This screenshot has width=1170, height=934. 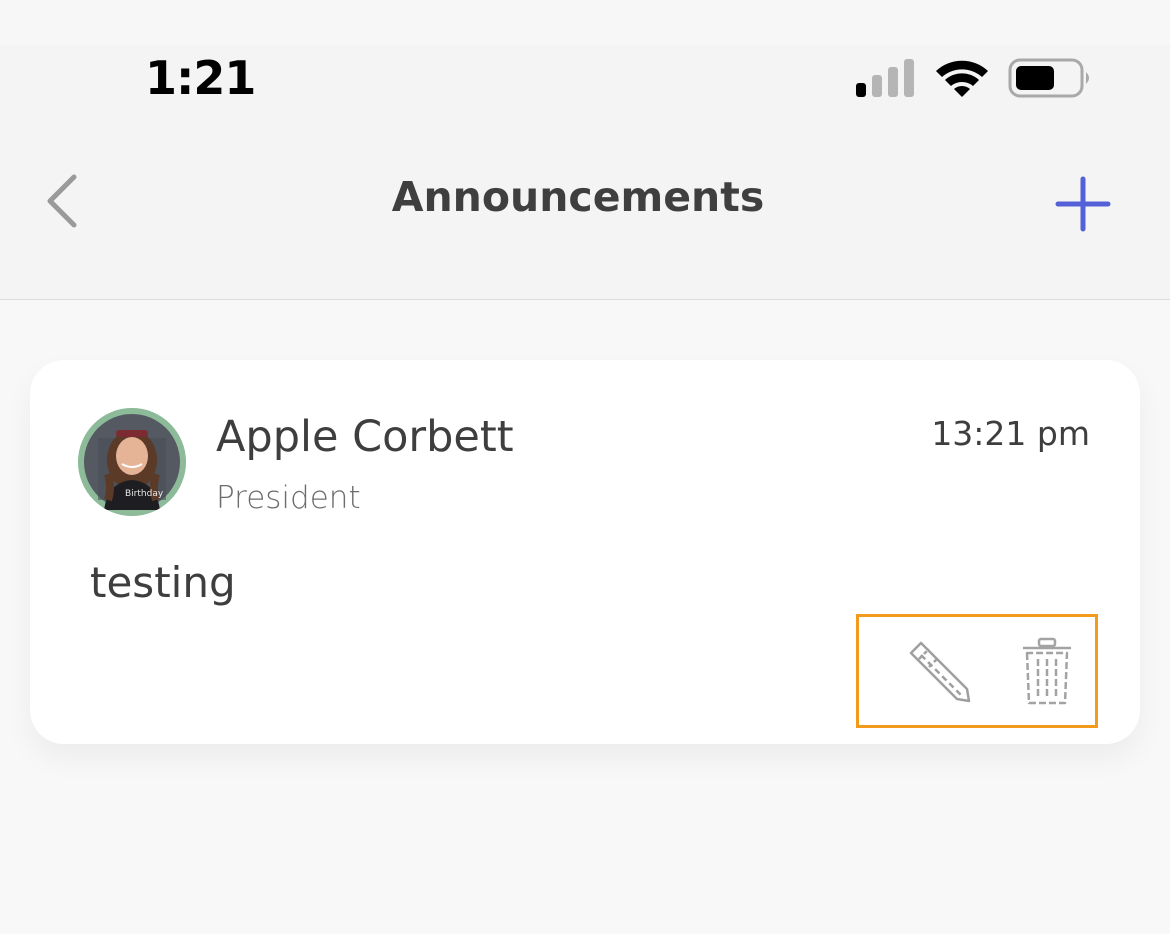 I want to click on pencil-icon, so click(x=940, y=672).